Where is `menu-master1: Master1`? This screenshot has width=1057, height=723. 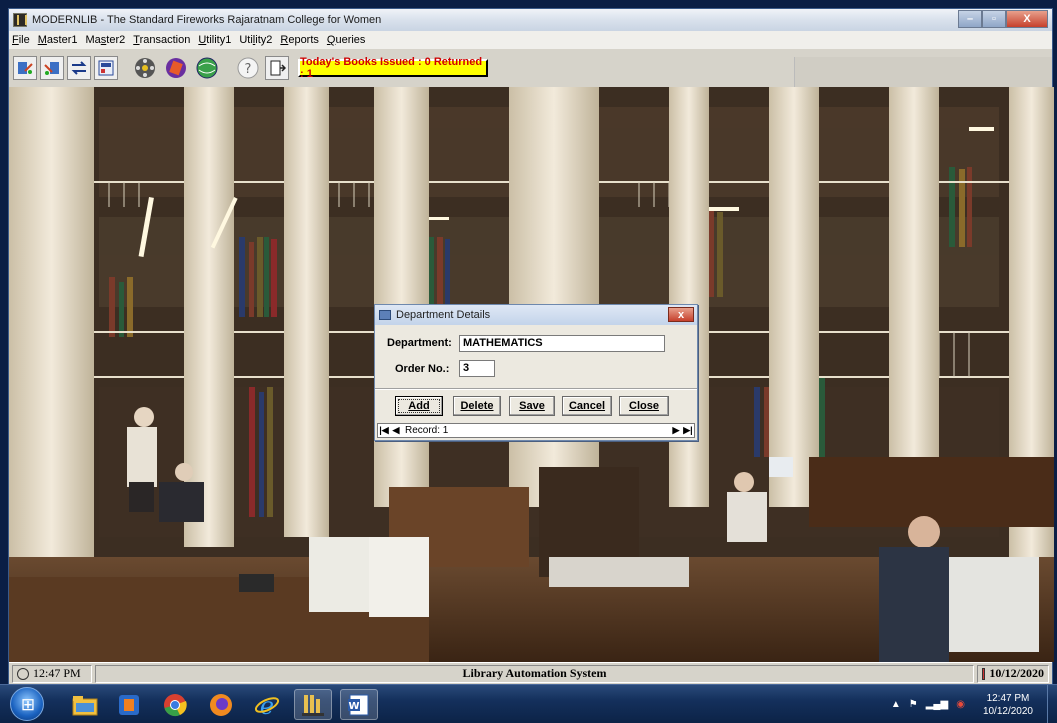 menu-master1: Master1 is located at coordinates (58, 40).